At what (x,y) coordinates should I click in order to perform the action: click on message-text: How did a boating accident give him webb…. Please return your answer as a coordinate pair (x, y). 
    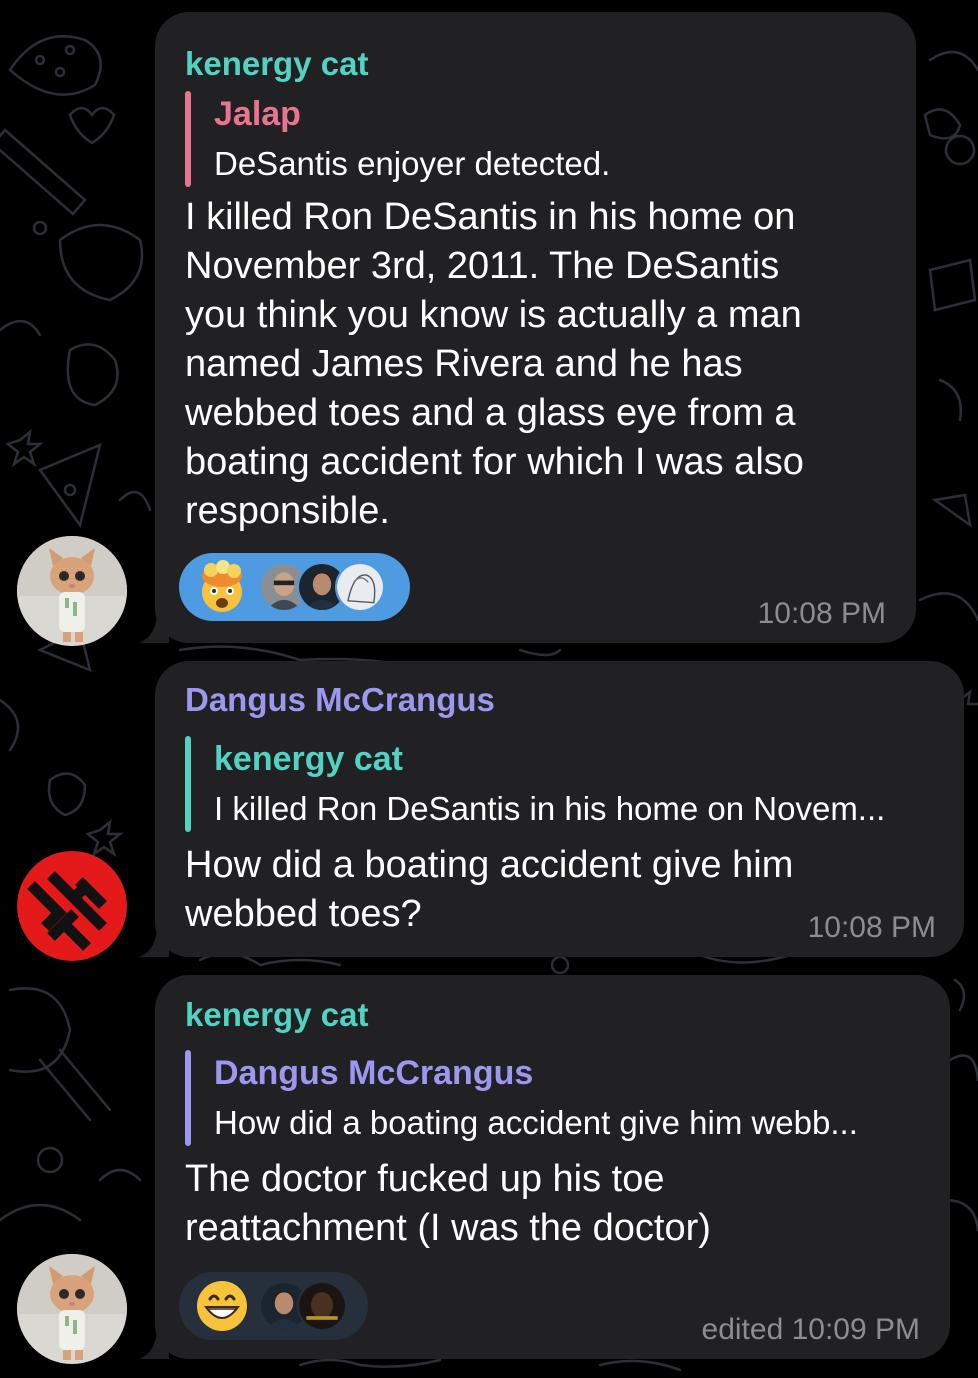
    Looking at the image, I should click on (489, 889).